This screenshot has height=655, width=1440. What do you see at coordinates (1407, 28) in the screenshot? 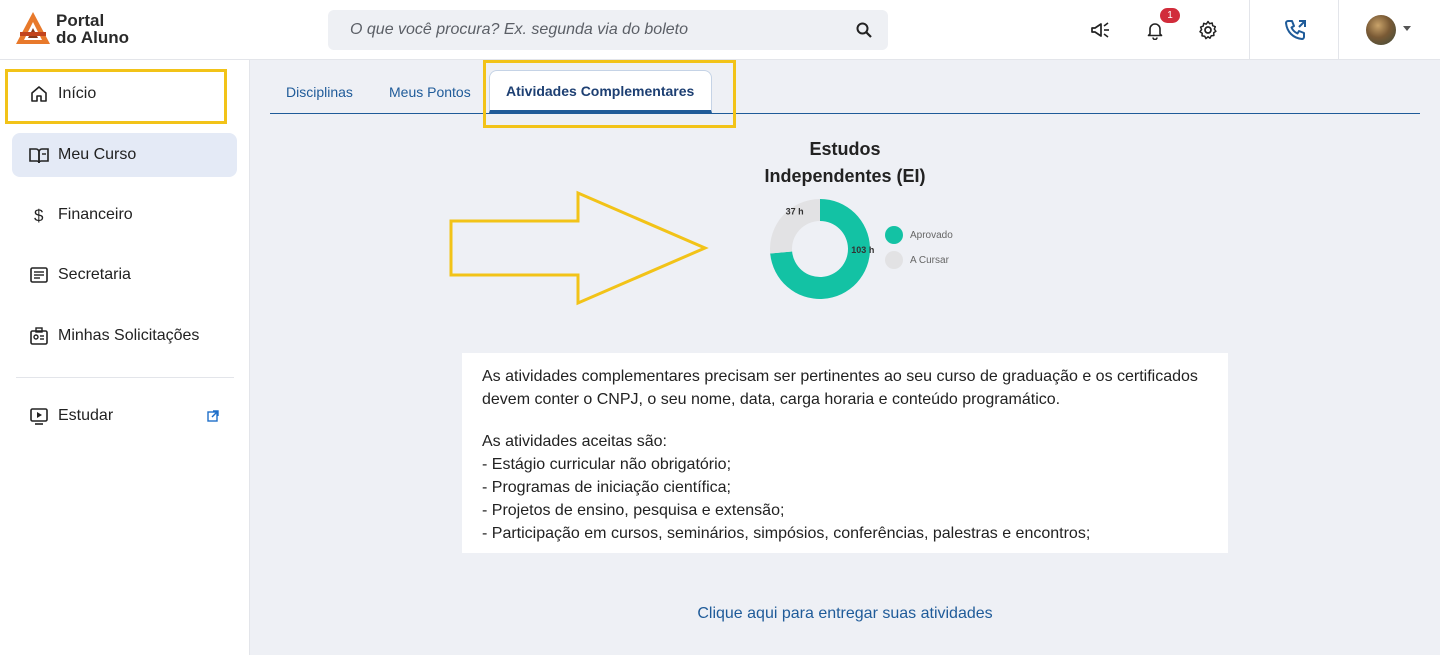
I see `chevron-down-icon` at bounding box center [1407, 28].